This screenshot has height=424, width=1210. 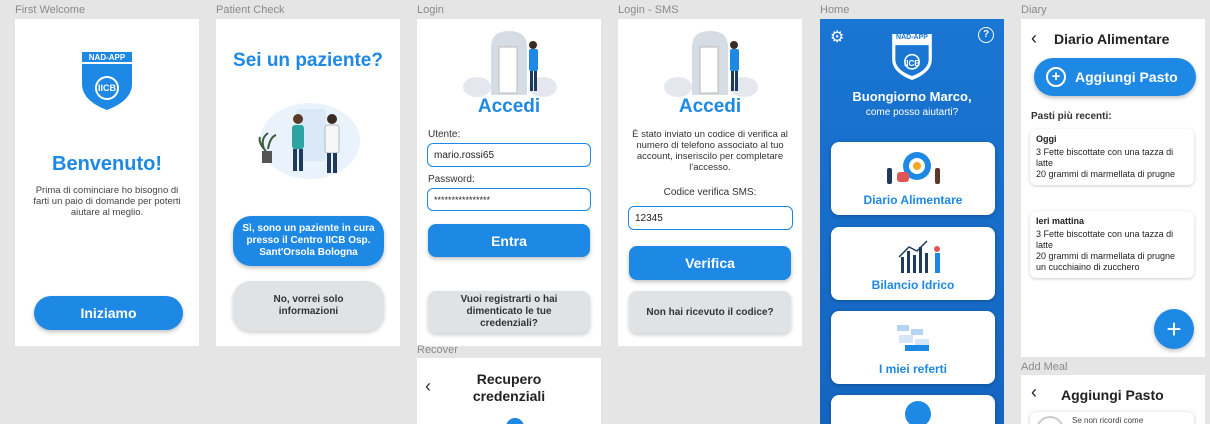 What do you see at coordinates (509, 387) in the screenshot?
I see `recover-title: Recupero credenziali` at bounding box center [509, 387].